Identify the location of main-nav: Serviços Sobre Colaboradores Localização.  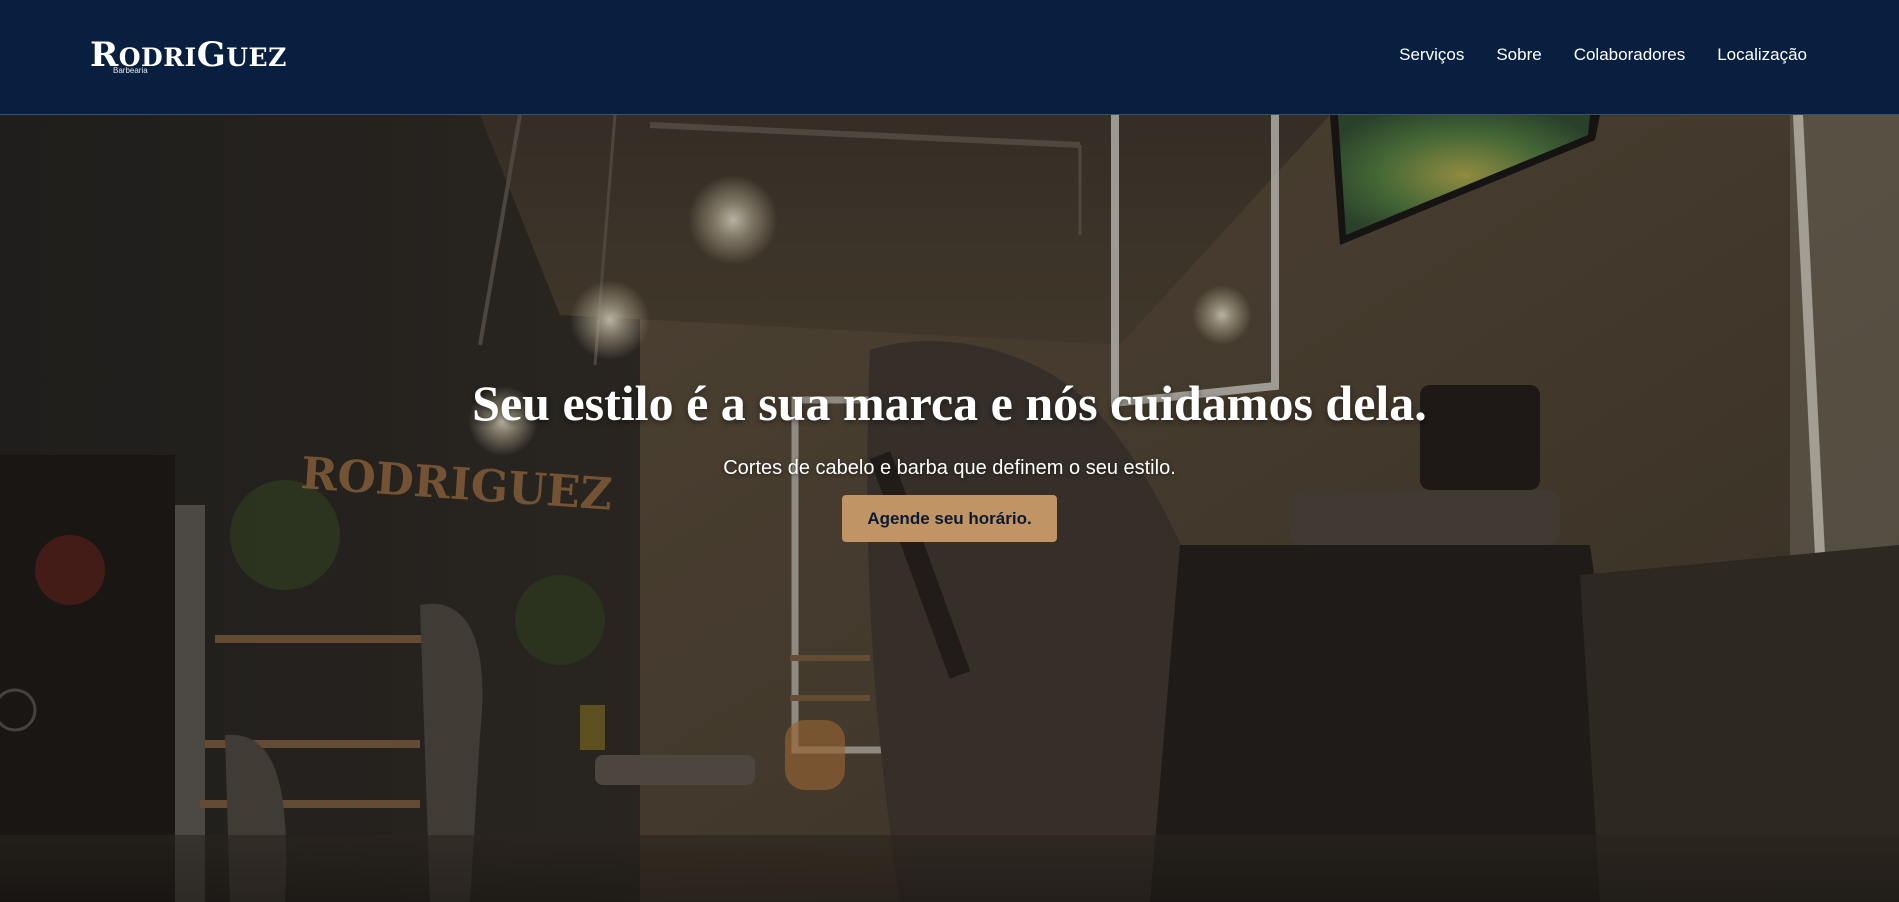
(1603, 55).